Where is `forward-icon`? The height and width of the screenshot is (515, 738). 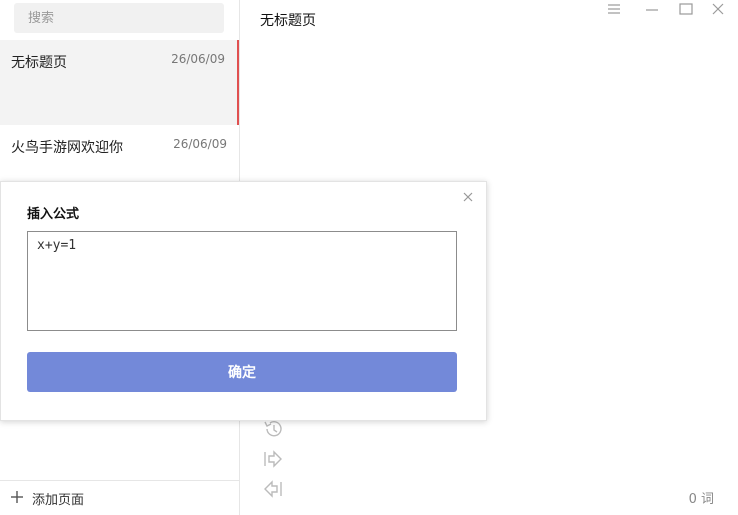 forward-icon is located at coordinates (273, 459).